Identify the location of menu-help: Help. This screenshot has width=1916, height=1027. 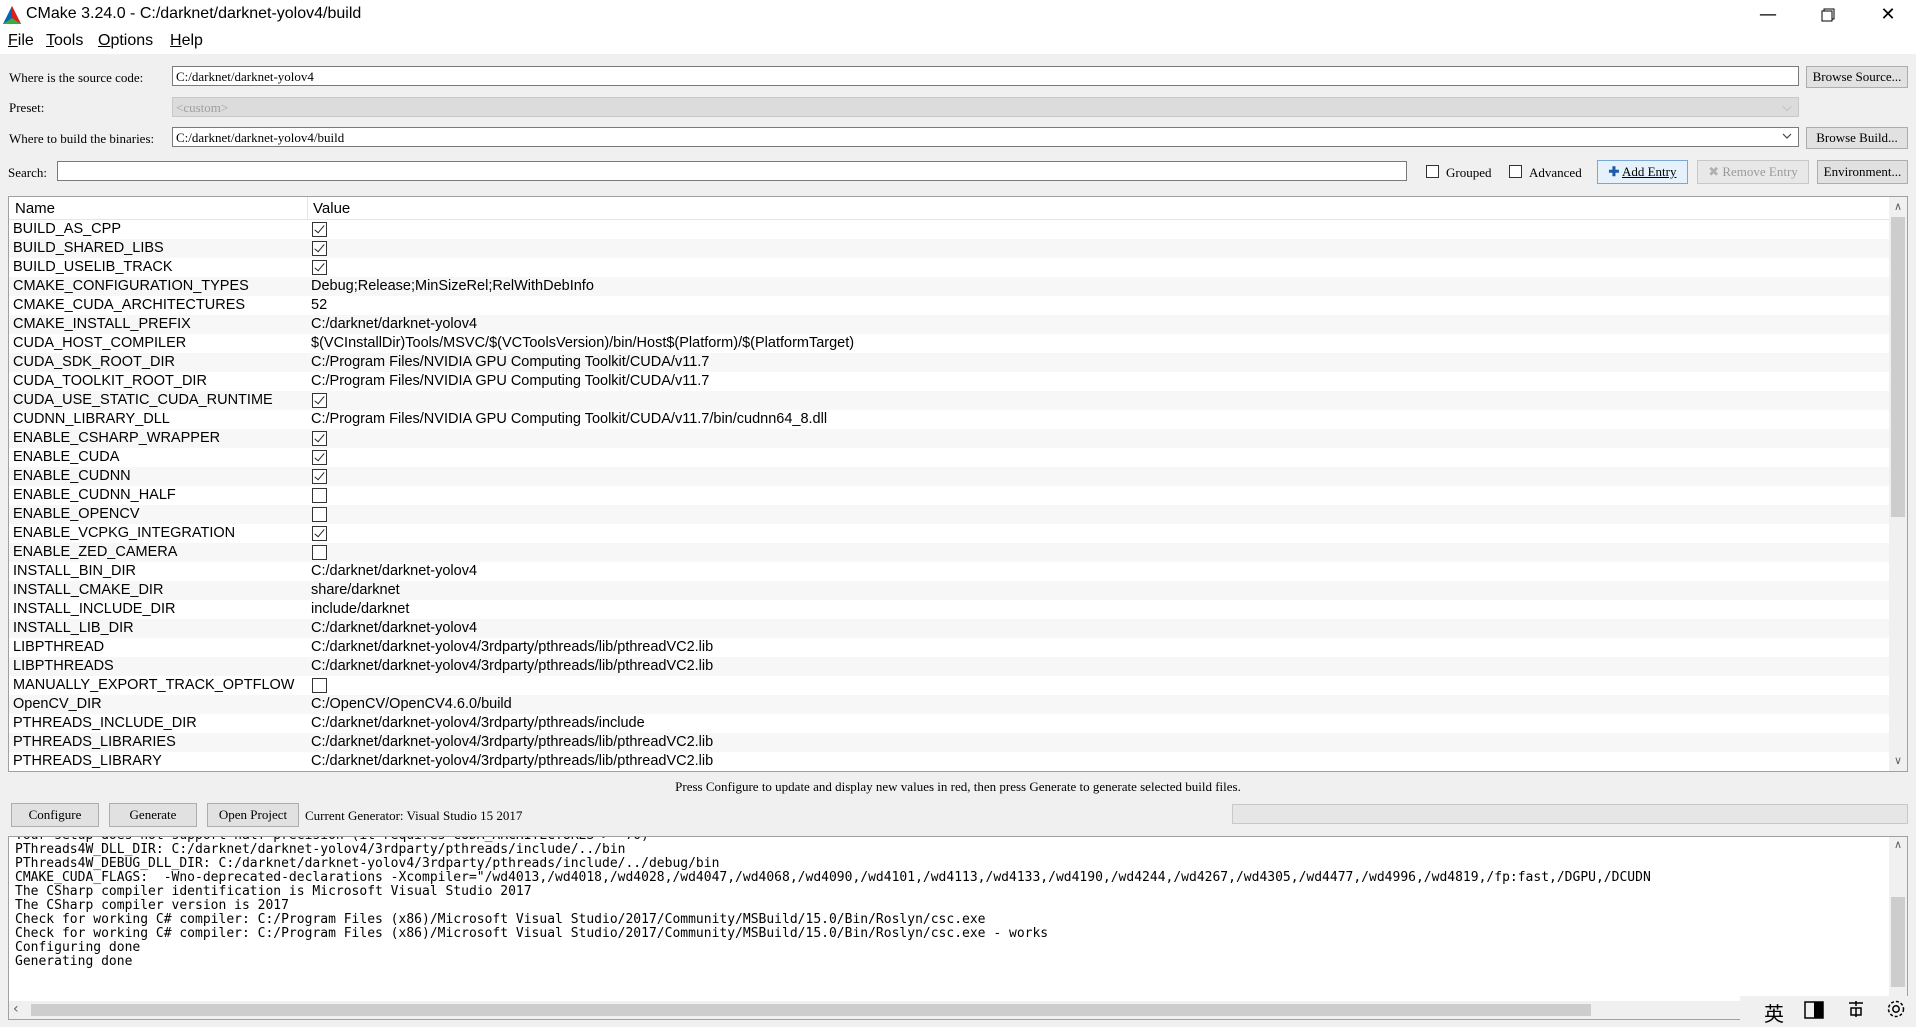
(186, 41).